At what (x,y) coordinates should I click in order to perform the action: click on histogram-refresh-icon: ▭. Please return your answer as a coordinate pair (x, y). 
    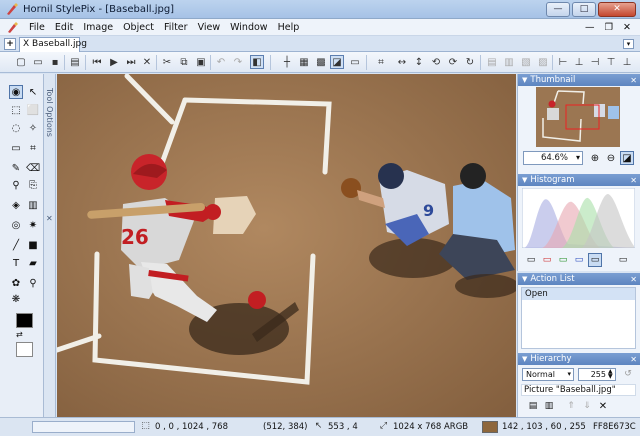
    Looking at the image, I should click on (623, 260).